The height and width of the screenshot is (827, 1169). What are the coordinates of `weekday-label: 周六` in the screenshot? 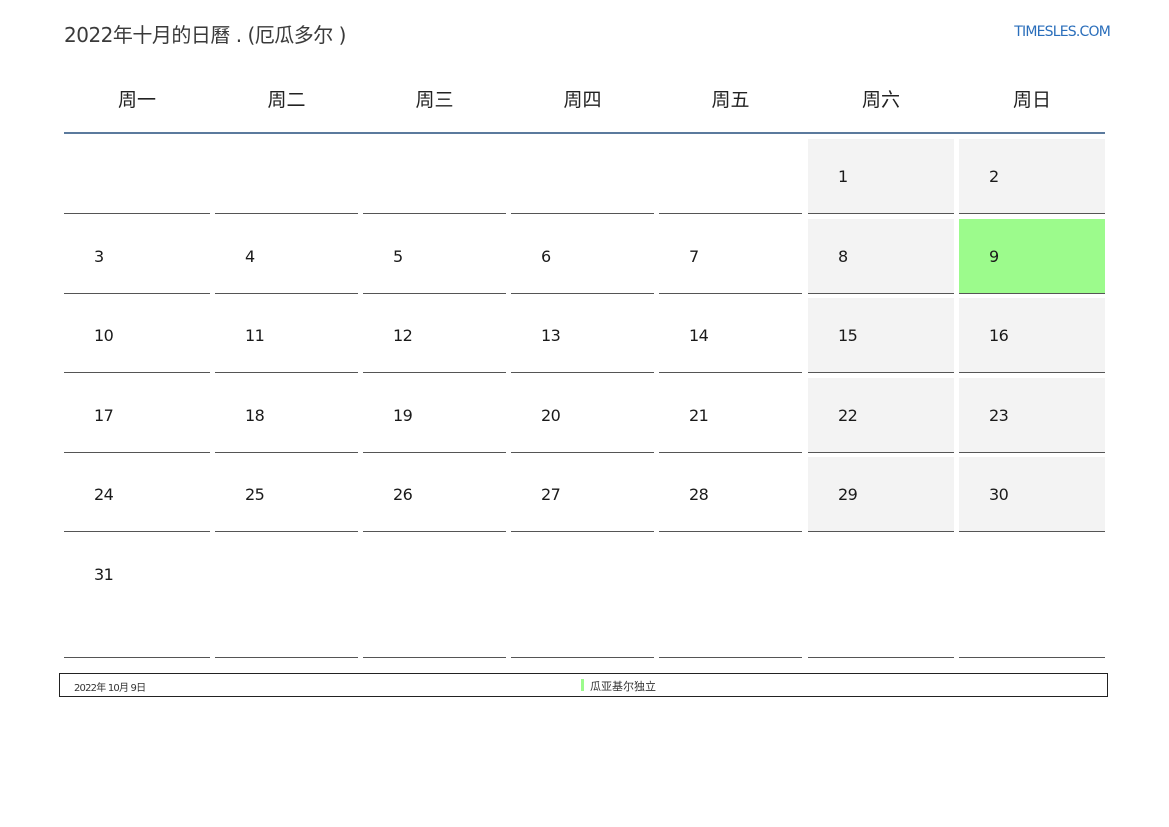 It's located at (880, 100).